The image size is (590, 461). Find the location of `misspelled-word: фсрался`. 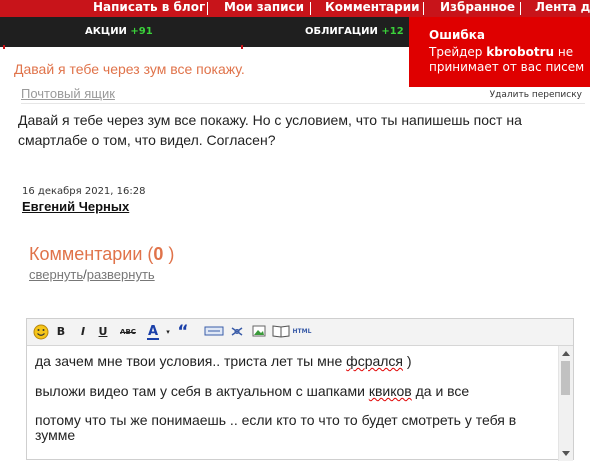

misspelled-word: фсрался is located at coordinates (375, 361).